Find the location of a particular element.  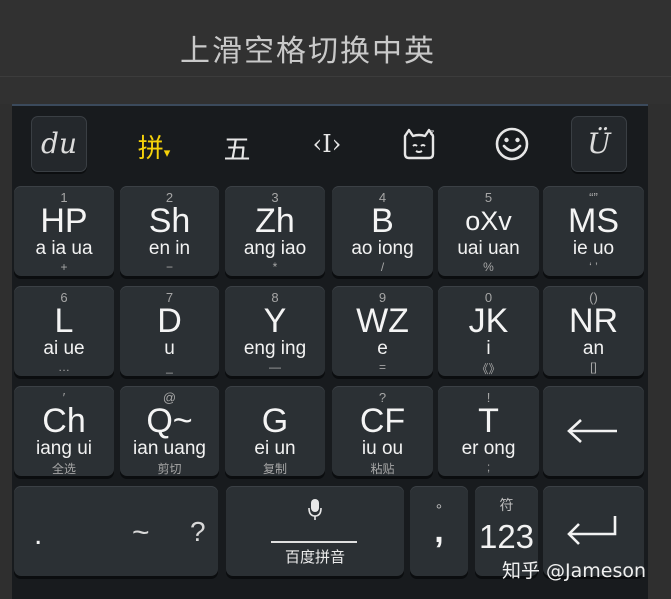

key-final-label: ai ue is located at coordinates (64, 348).